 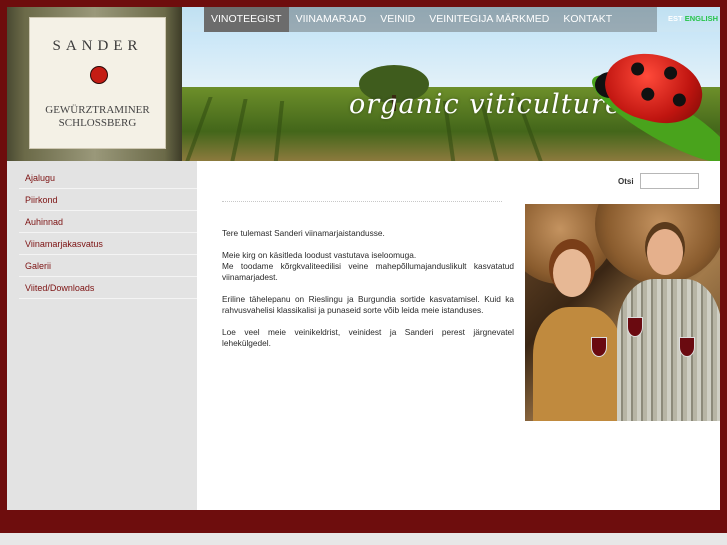 I want to click on sidebar-item-auhinnad: Auhinnad, so click(x=108, y=222).